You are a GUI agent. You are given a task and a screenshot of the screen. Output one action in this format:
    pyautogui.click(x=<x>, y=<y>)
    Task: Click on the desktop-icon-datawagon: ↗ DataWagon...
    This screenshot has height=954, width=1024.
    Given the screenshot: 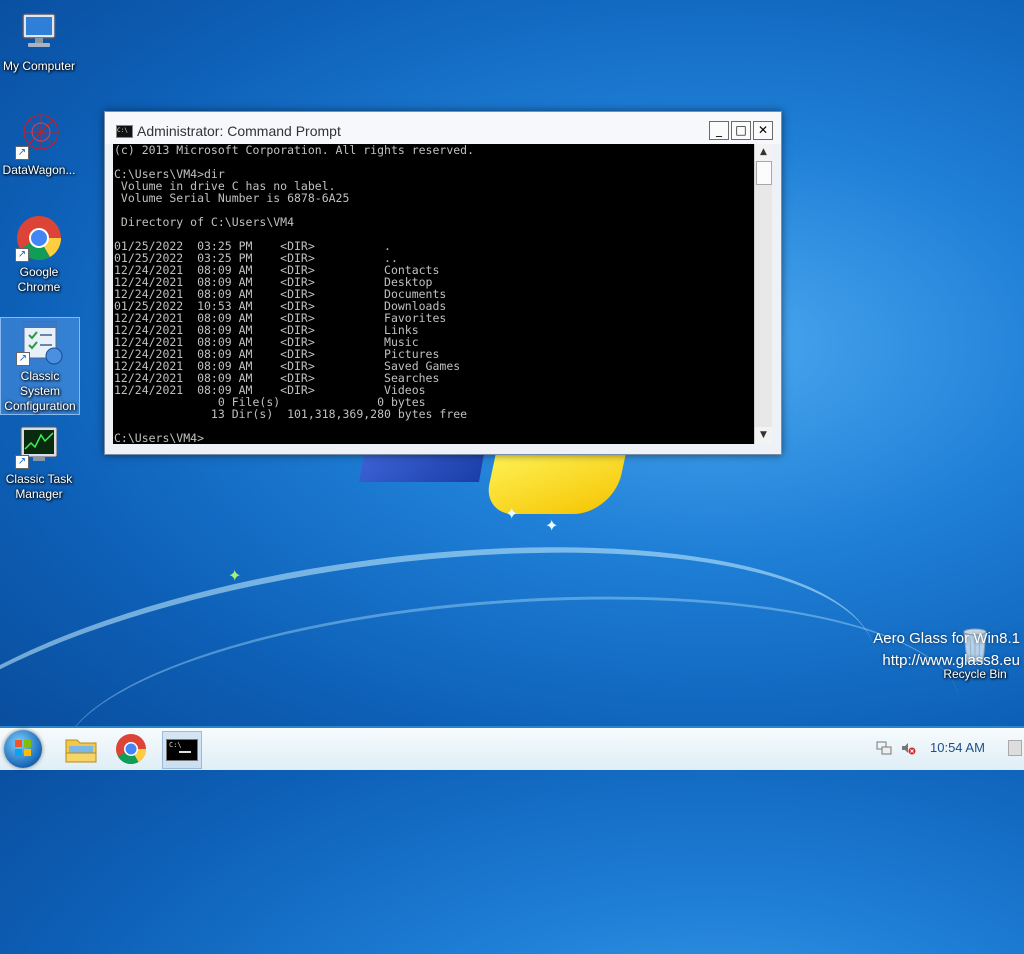 What is the action you would take?
    pyautogui.click(x=39, y=145)
    